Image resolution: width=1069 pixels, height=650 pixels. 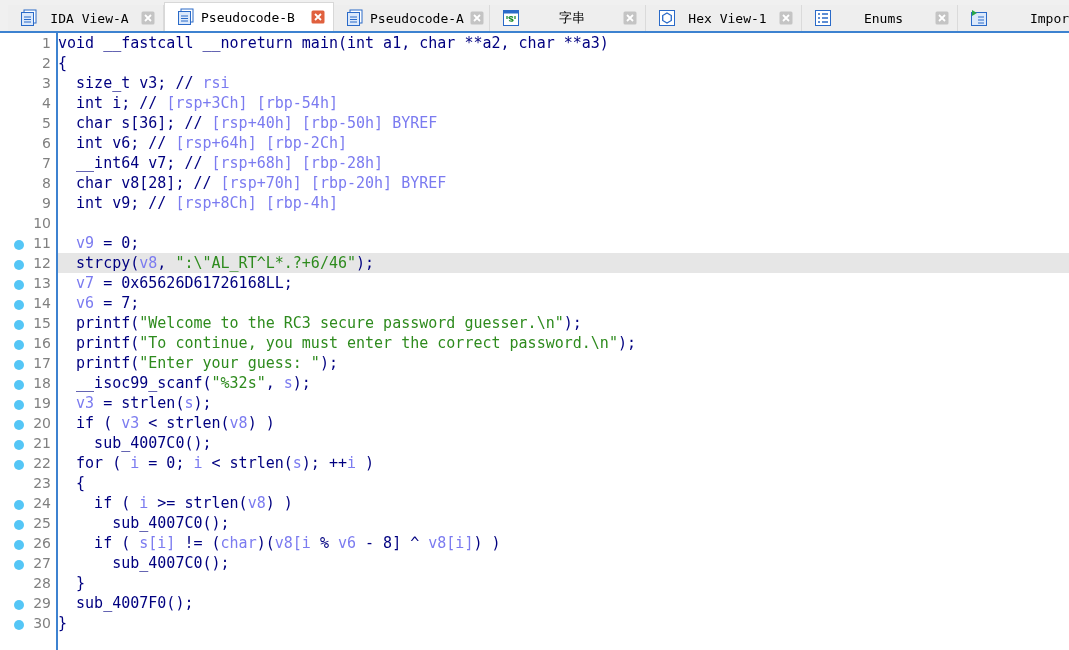 What do you see at coordinates (42, 423) in the screenshot?
I see `line-number: 20` at bounding box center [42, 423].